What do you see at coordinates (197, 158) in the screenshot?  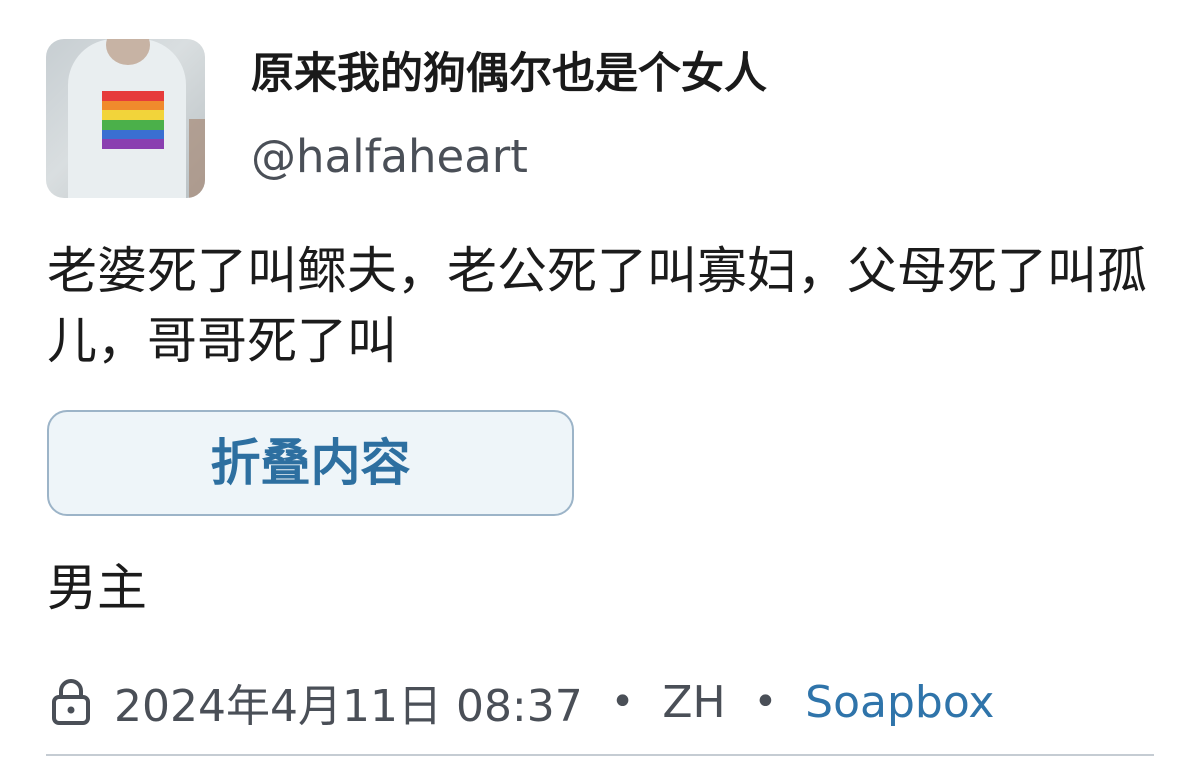 I see `avatar-background` at bounding box center [197, 158].